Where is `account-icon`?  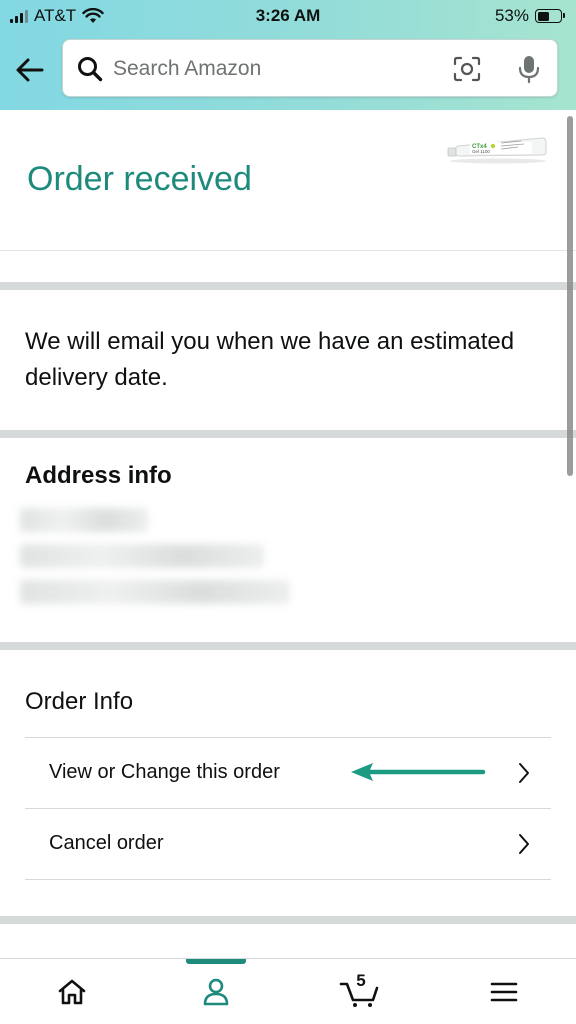
account-icon is located at coordinates (216, 992).